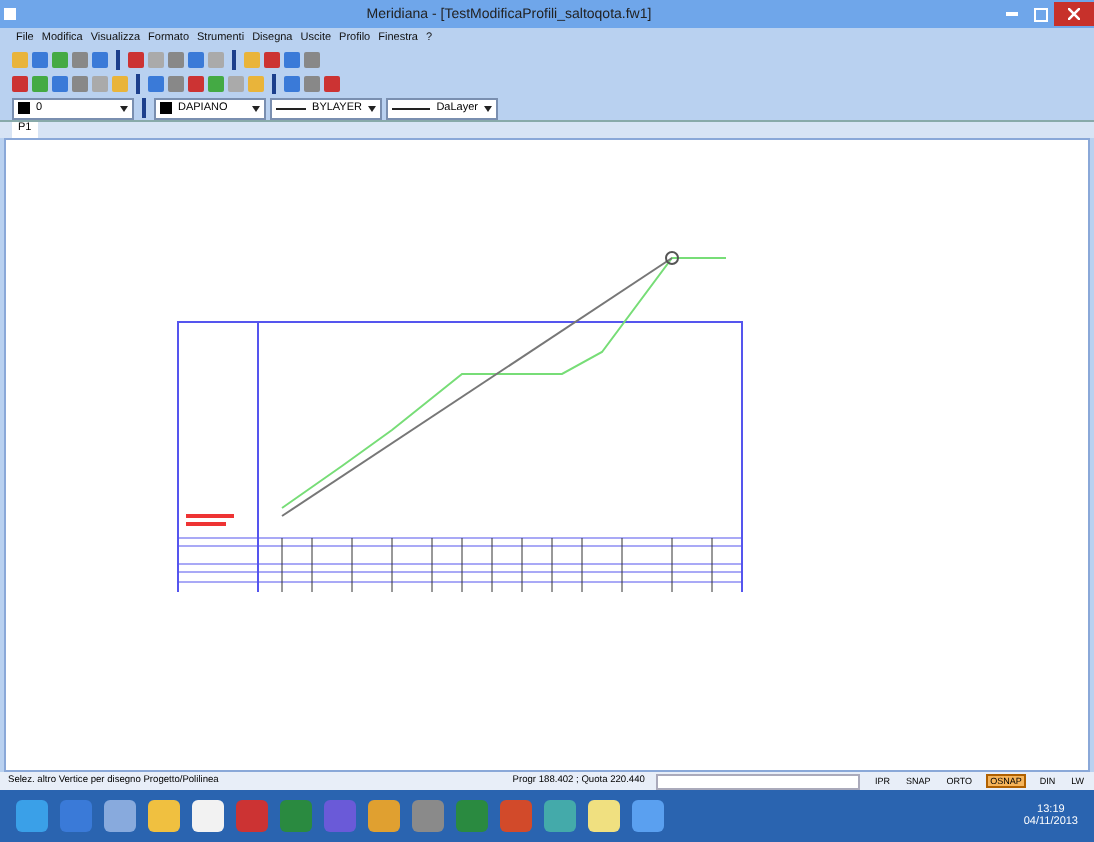  Describe the element at coordinates (10, 14) in the screenshot. I see `app-icon` at that location.